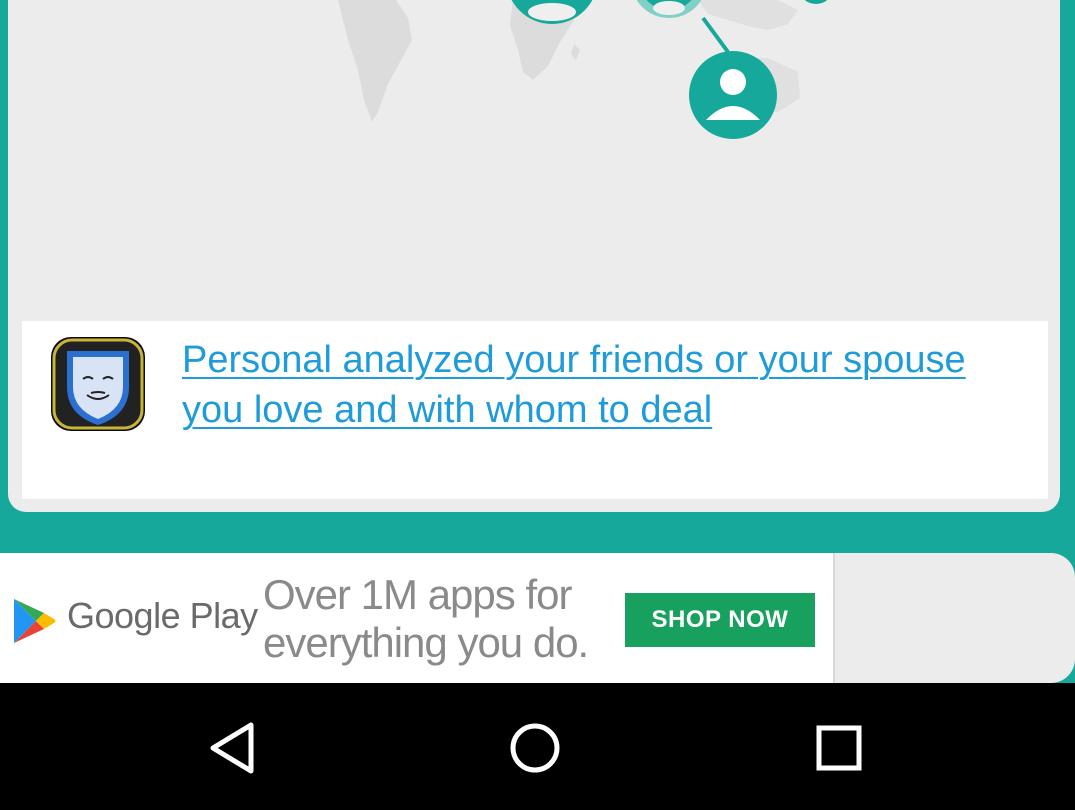 This screenshot has height=810, width=1075. I want to click on continent-asia, so click(748, 15).